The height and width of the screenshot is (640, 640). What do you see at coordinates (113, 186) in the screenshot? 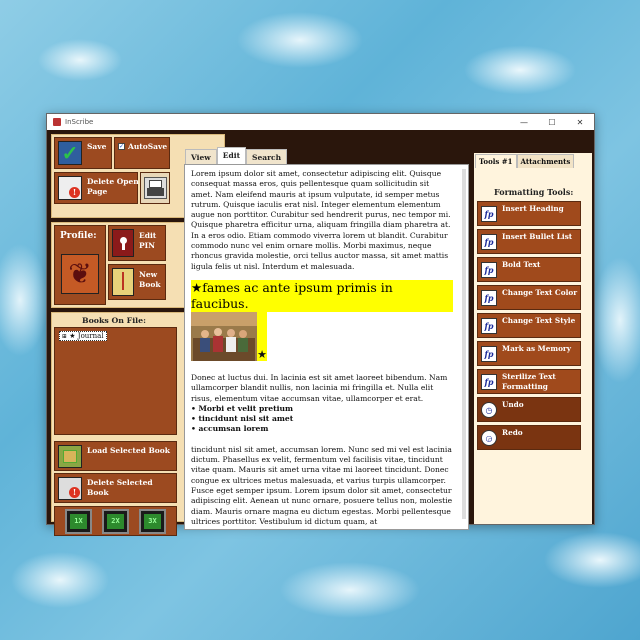
I see `delete-open-page-label: Delete Open Page` at bounding box center [113, 186].